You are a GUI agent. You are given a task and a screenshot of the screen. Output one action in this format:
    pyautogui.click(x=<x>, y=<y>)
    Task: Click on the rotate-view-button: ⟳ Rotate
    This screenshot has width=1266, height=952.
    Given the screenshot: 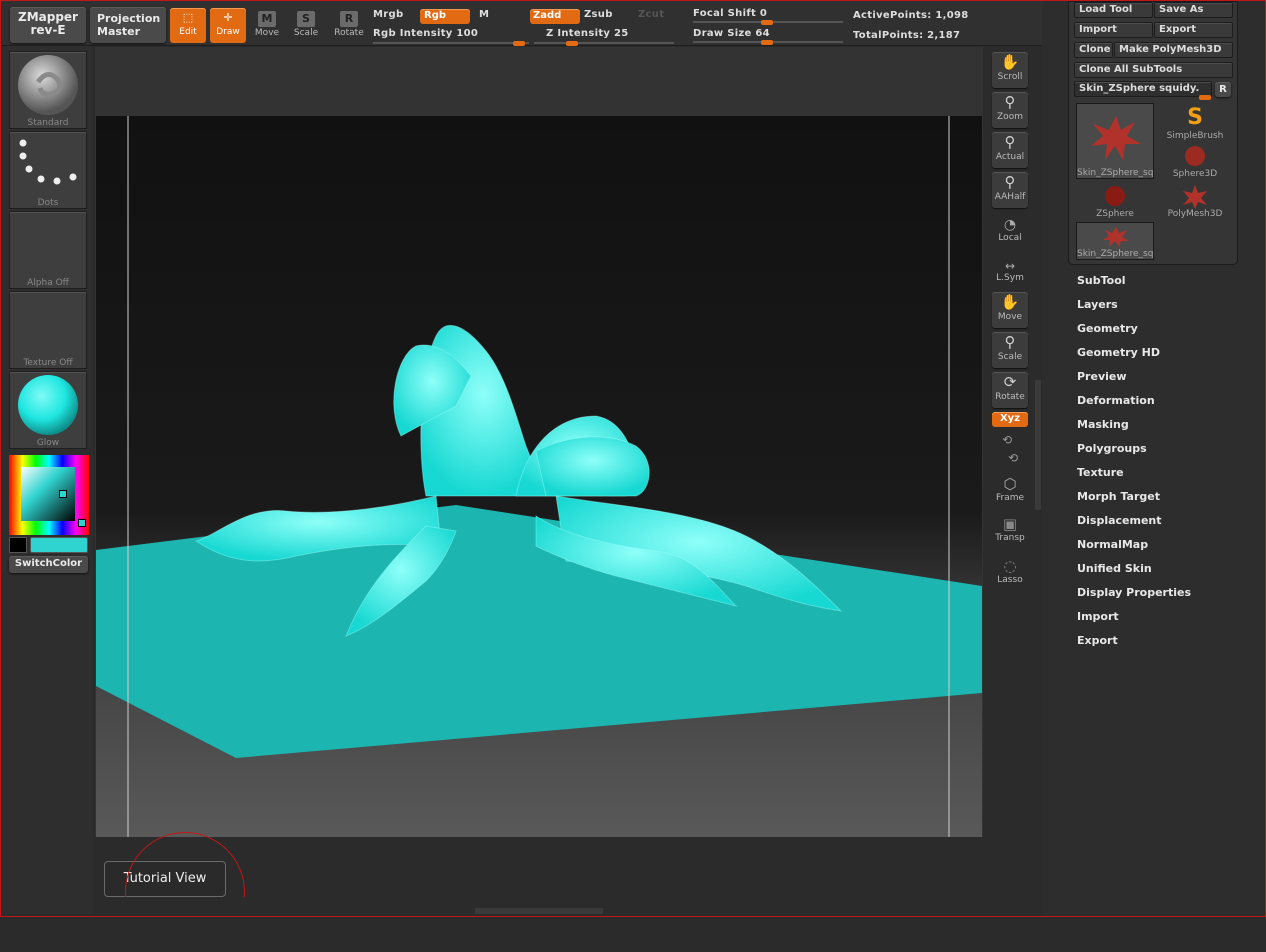 What is the action you would take?
    pyautogui.click(x=1010, y=390)
    